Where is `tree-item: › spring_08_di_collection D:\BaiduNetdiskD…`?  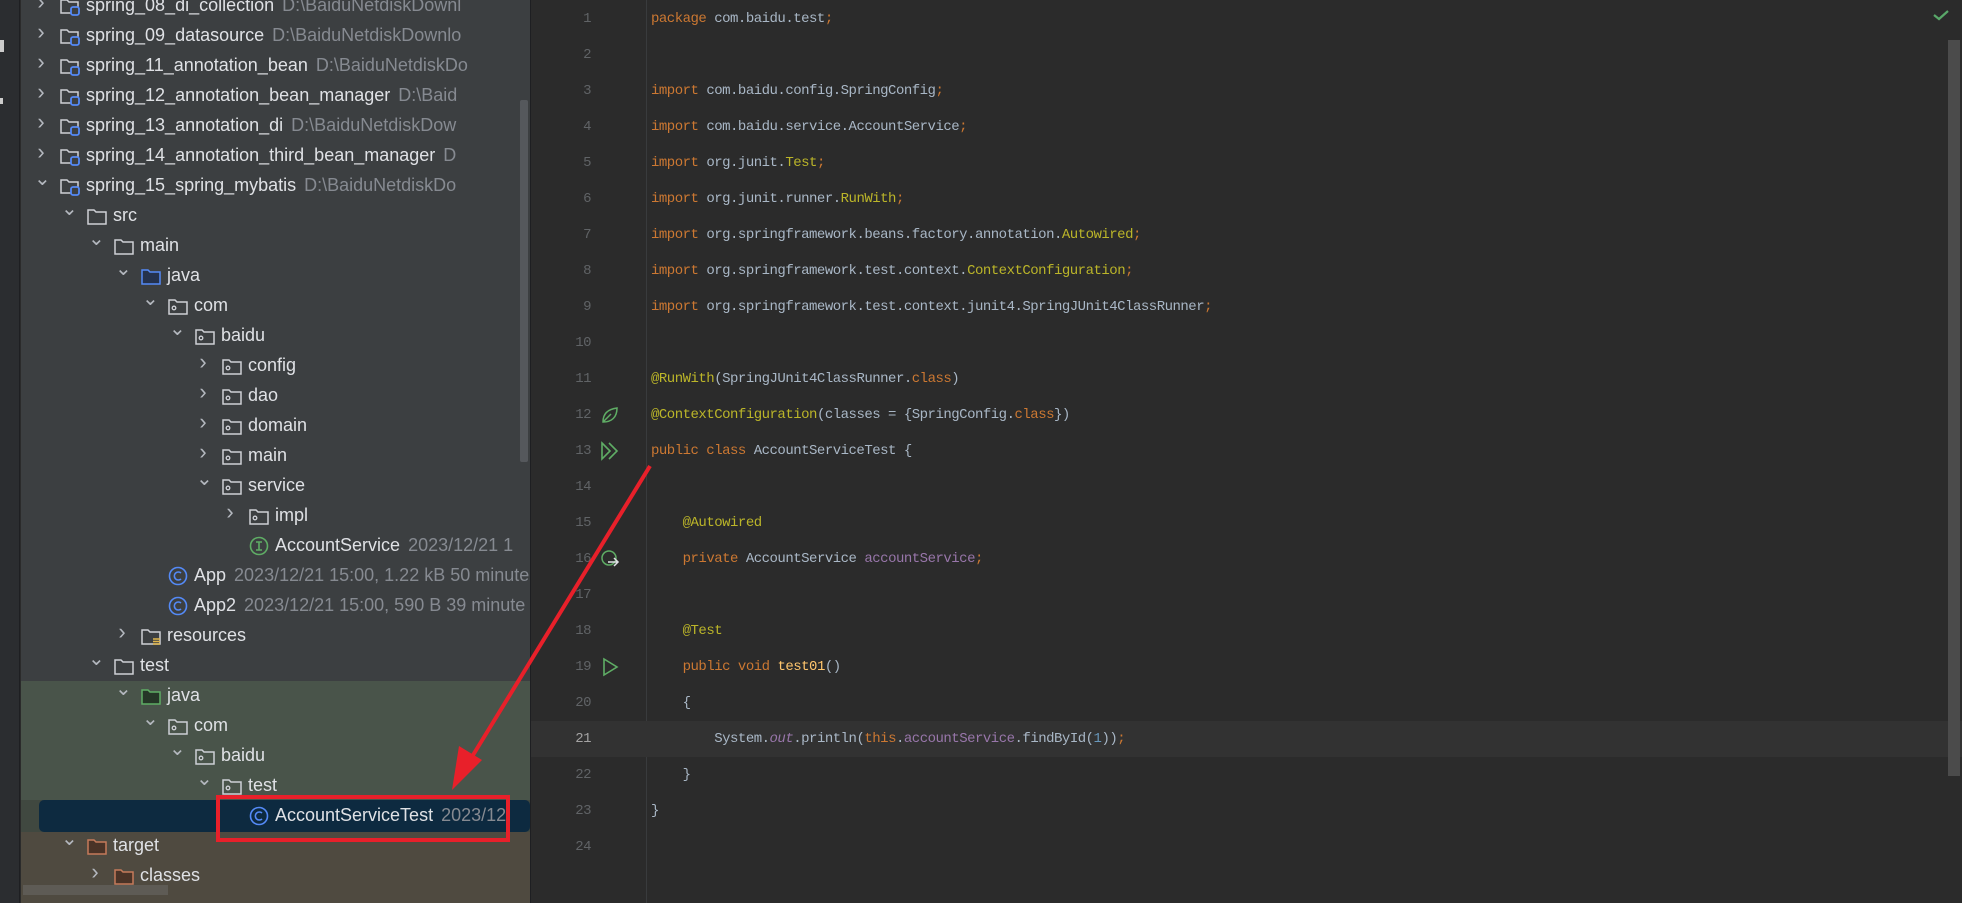
tree-item: › spring_08_di_collection D:\BaiduNetdiskD… is located at coordinates (275, 10).